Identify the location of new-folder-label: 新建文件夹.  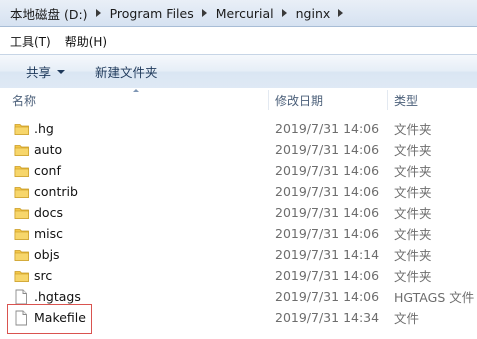
(126, 72).